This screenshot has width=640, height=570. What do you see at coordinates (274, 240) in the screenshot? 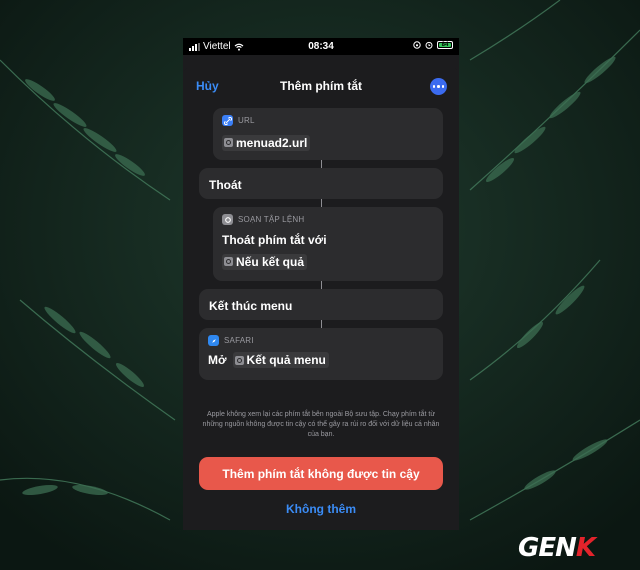
I see `action-text-exit-with: Thoát phím tắt với` at bounding box center [274, 240].